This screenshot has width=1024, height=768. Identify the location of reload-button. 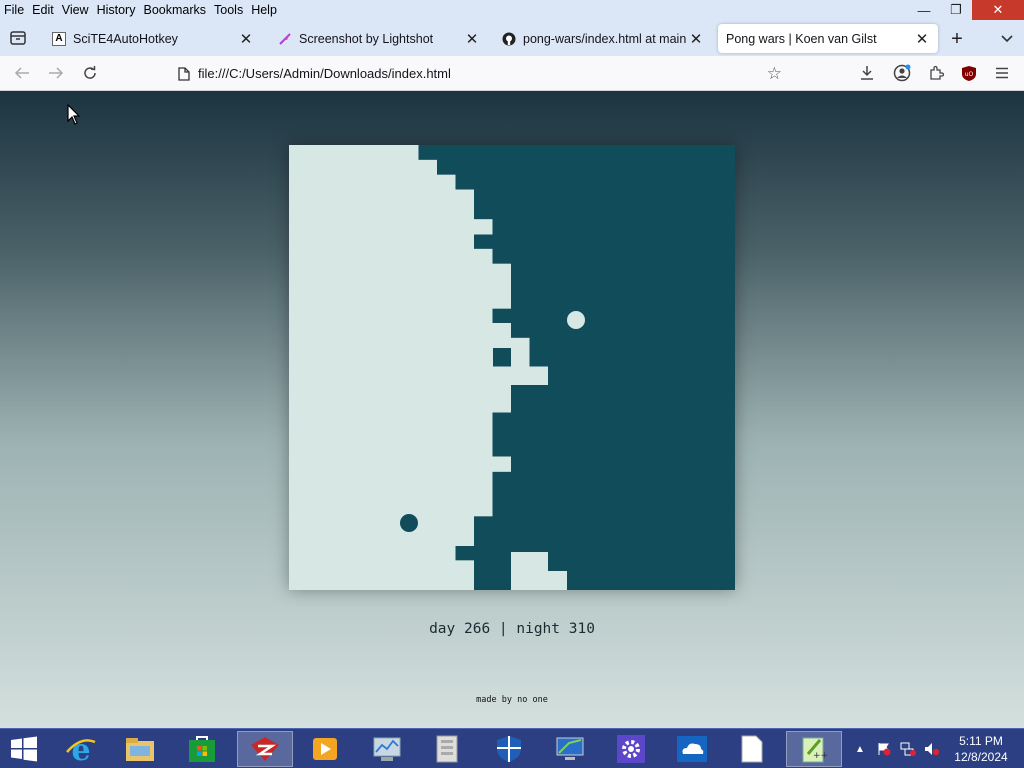
(90, 73).